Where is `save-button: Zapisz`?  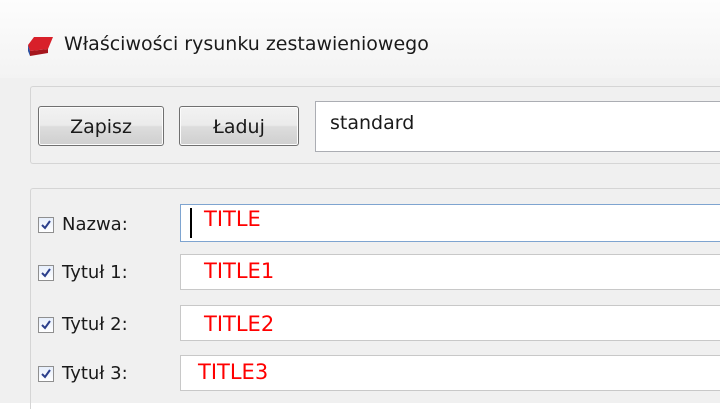
save-button: Zapisz is located at coordinates (101, 126).